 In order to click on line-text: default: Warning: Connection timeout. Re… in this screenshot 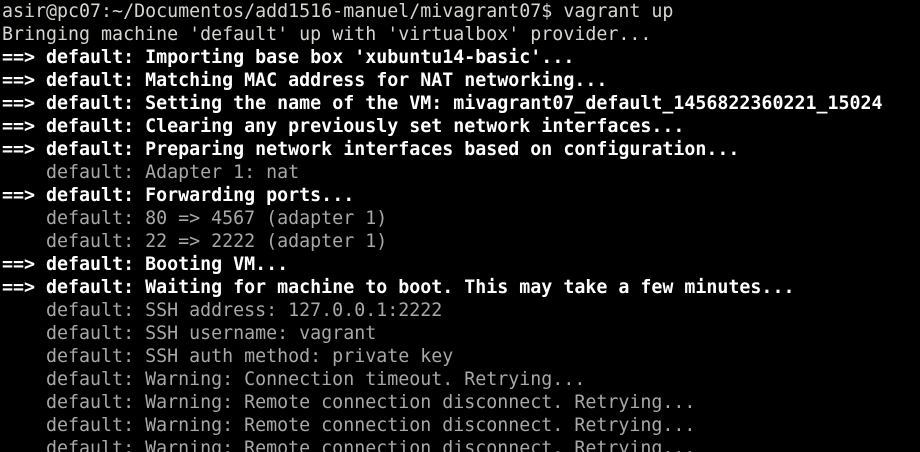, I will do `click(294, 379)`.